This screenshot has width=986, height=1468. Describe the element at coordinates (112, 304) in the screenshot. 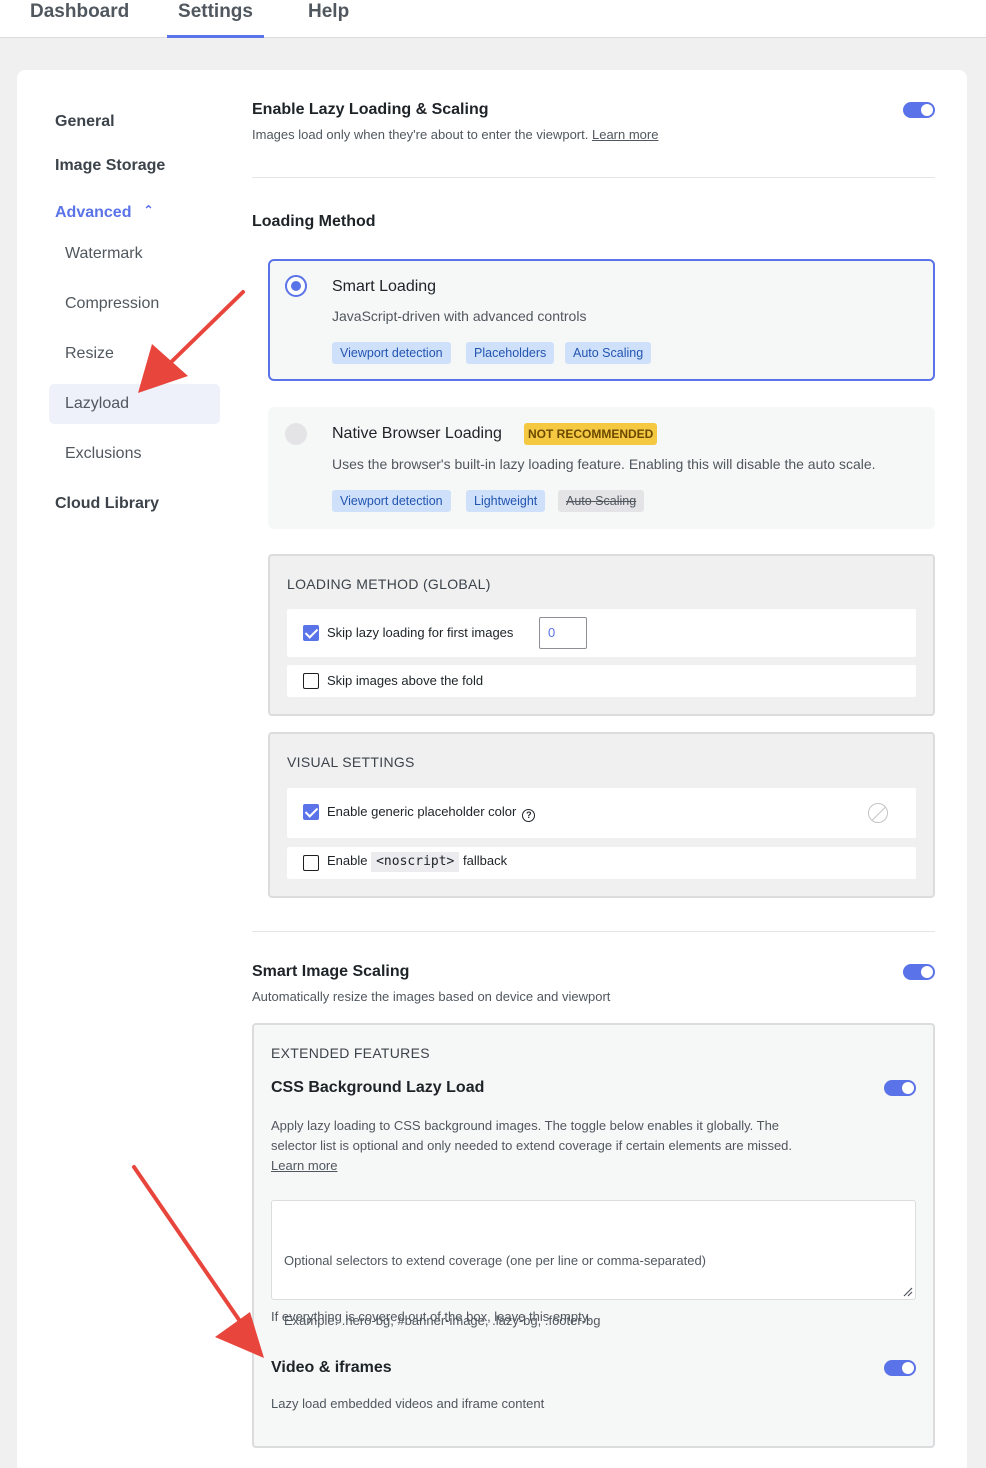

I see `sidebar-item-compression: Compression` at that location.